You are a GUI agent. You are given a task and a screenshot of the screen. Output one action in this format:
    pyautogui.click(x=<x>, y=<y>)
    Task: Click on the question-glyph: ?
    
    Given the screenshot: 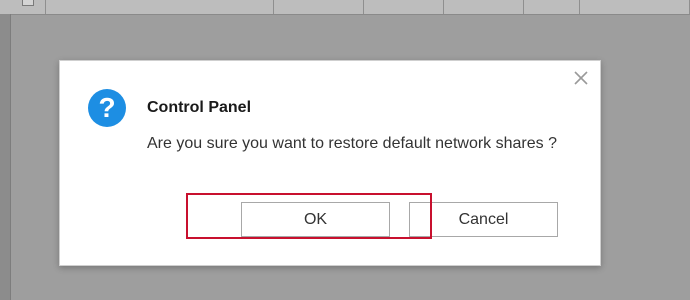 What is the action you would take?
    pyautogui.click(x=107, y=107)
    